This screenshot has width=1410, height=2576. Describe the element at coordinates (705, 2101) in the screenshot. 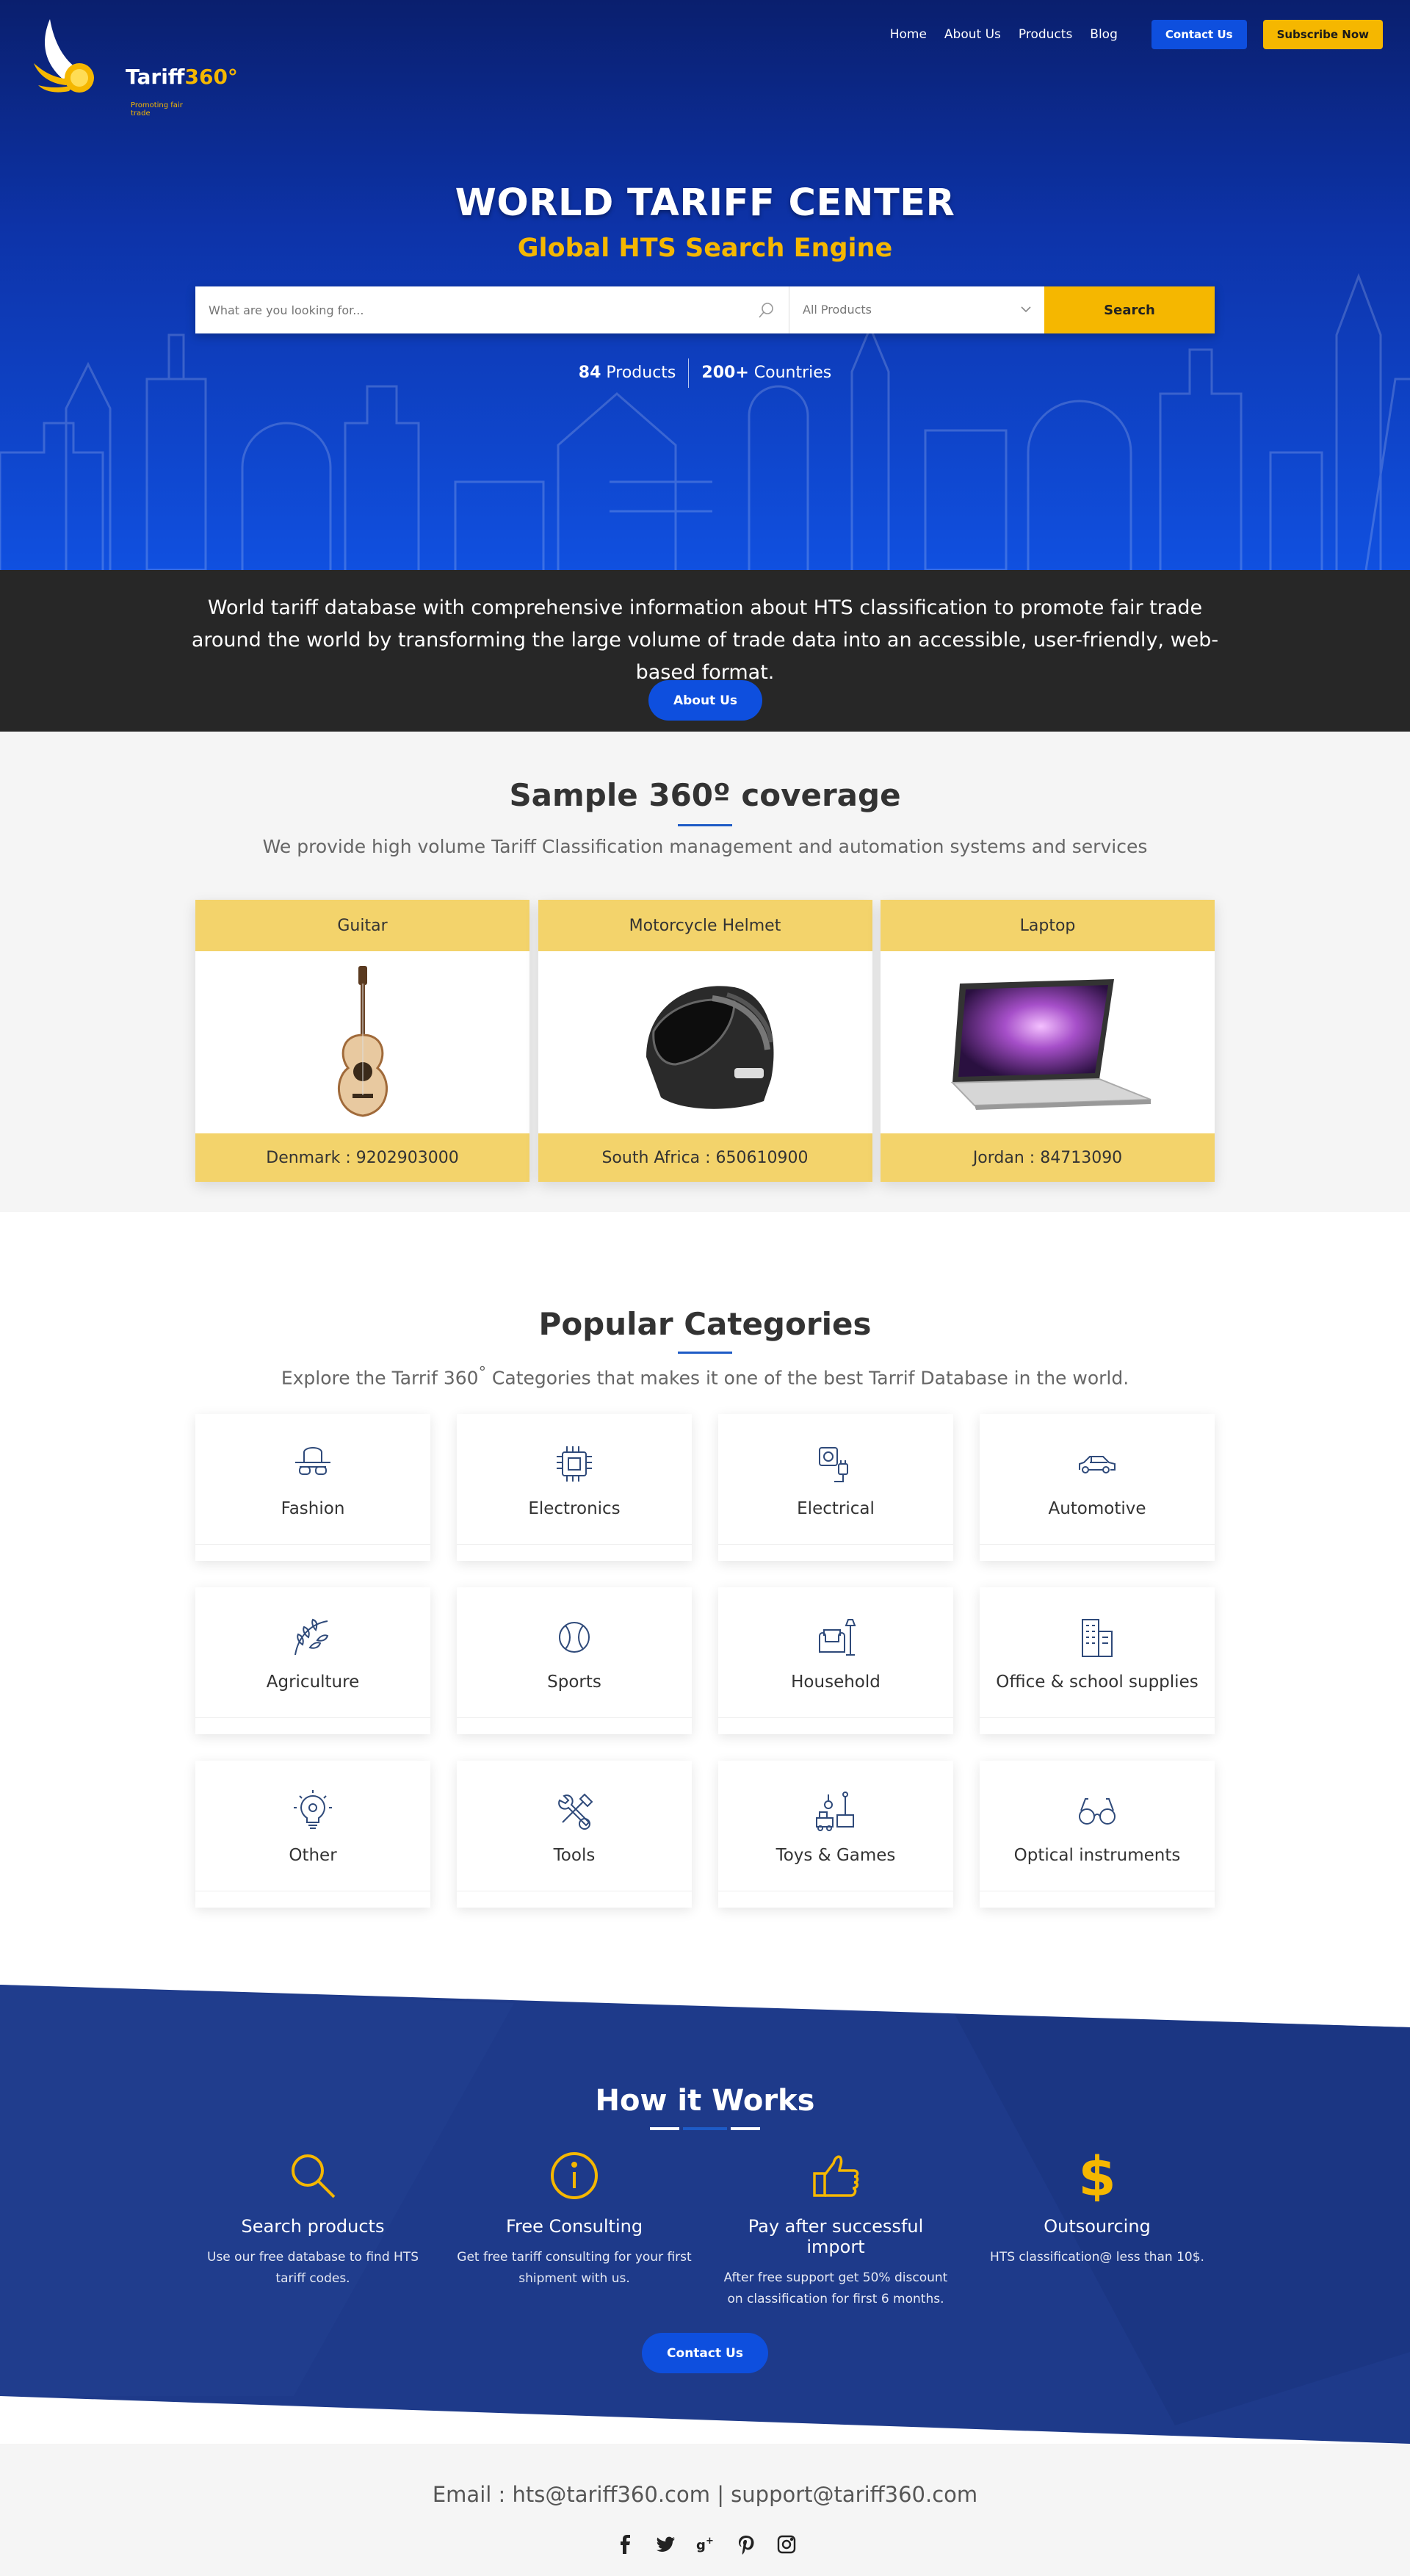

I see `how-title: How it Works` at that location.